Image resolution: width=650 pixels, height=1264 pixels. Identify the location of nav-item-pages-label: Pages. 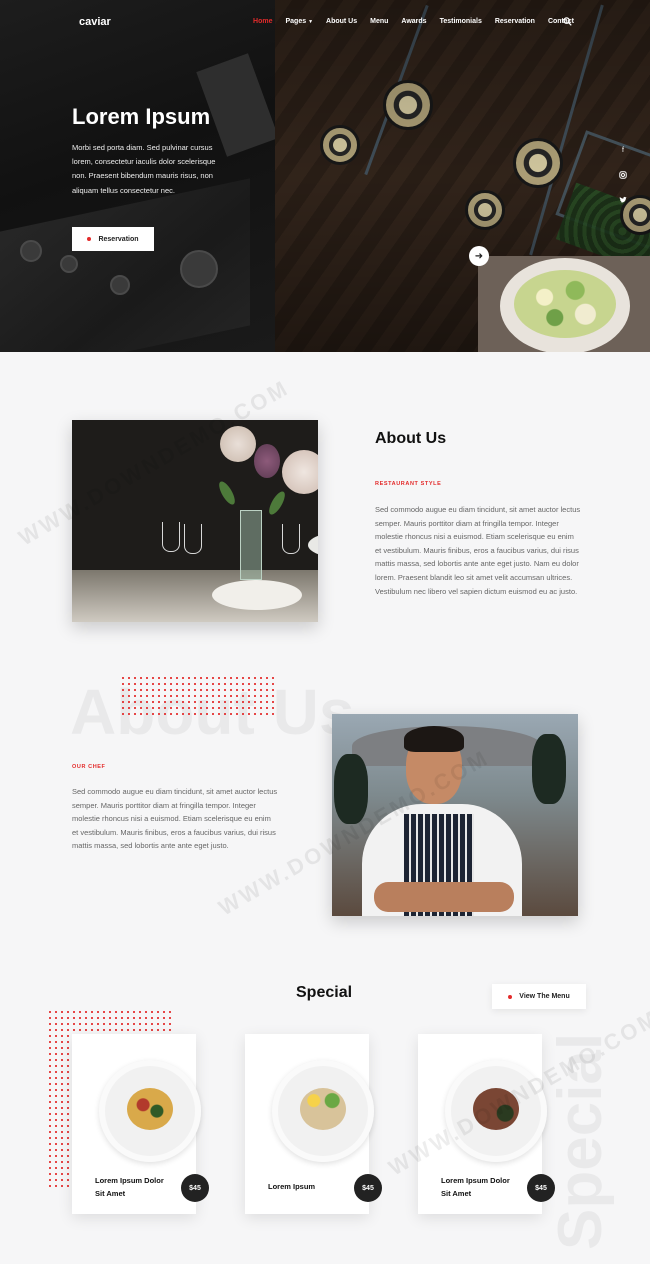
(296, 21).